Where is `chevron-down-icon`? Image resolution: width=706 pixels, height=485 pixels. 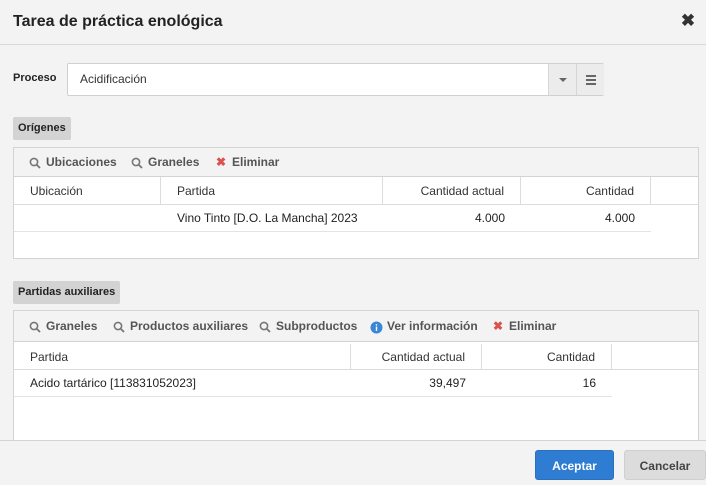 chevron-down-icon is located at coordinates (562, 79).